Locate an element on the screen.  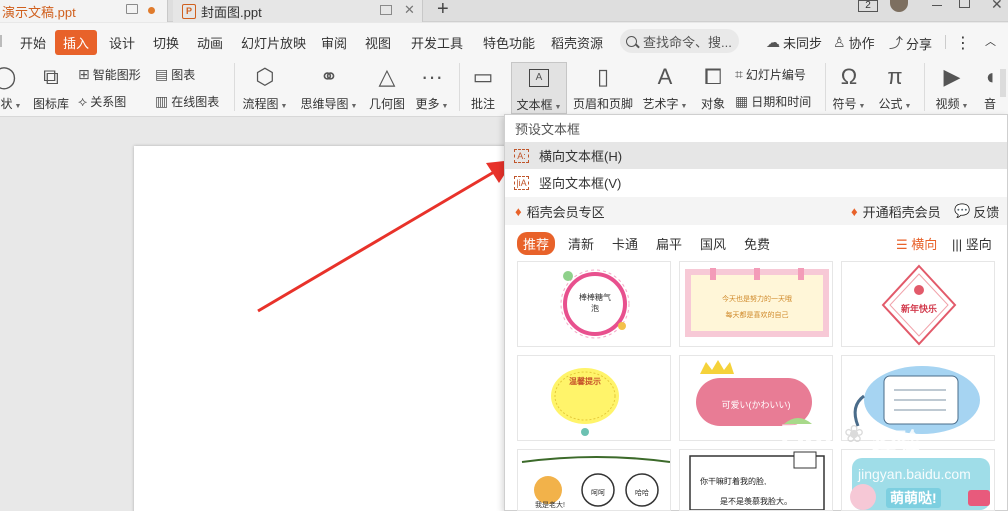
filter-free: 免费 is located at coordinates (757, 243).